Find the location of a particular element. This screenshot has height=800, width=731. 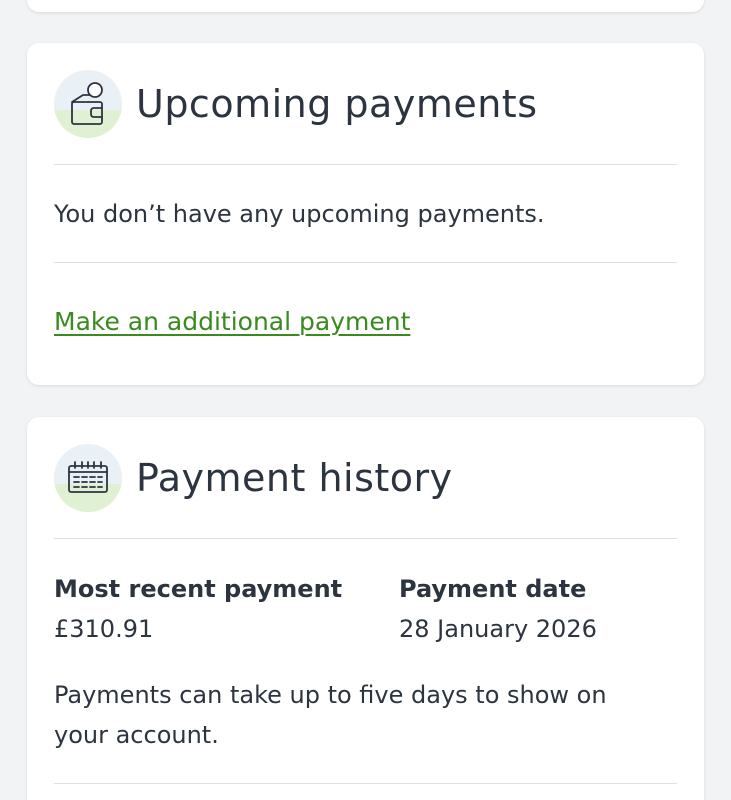

upcoming-payments-header: Upcoming payments is located at coordinates (296, 104).